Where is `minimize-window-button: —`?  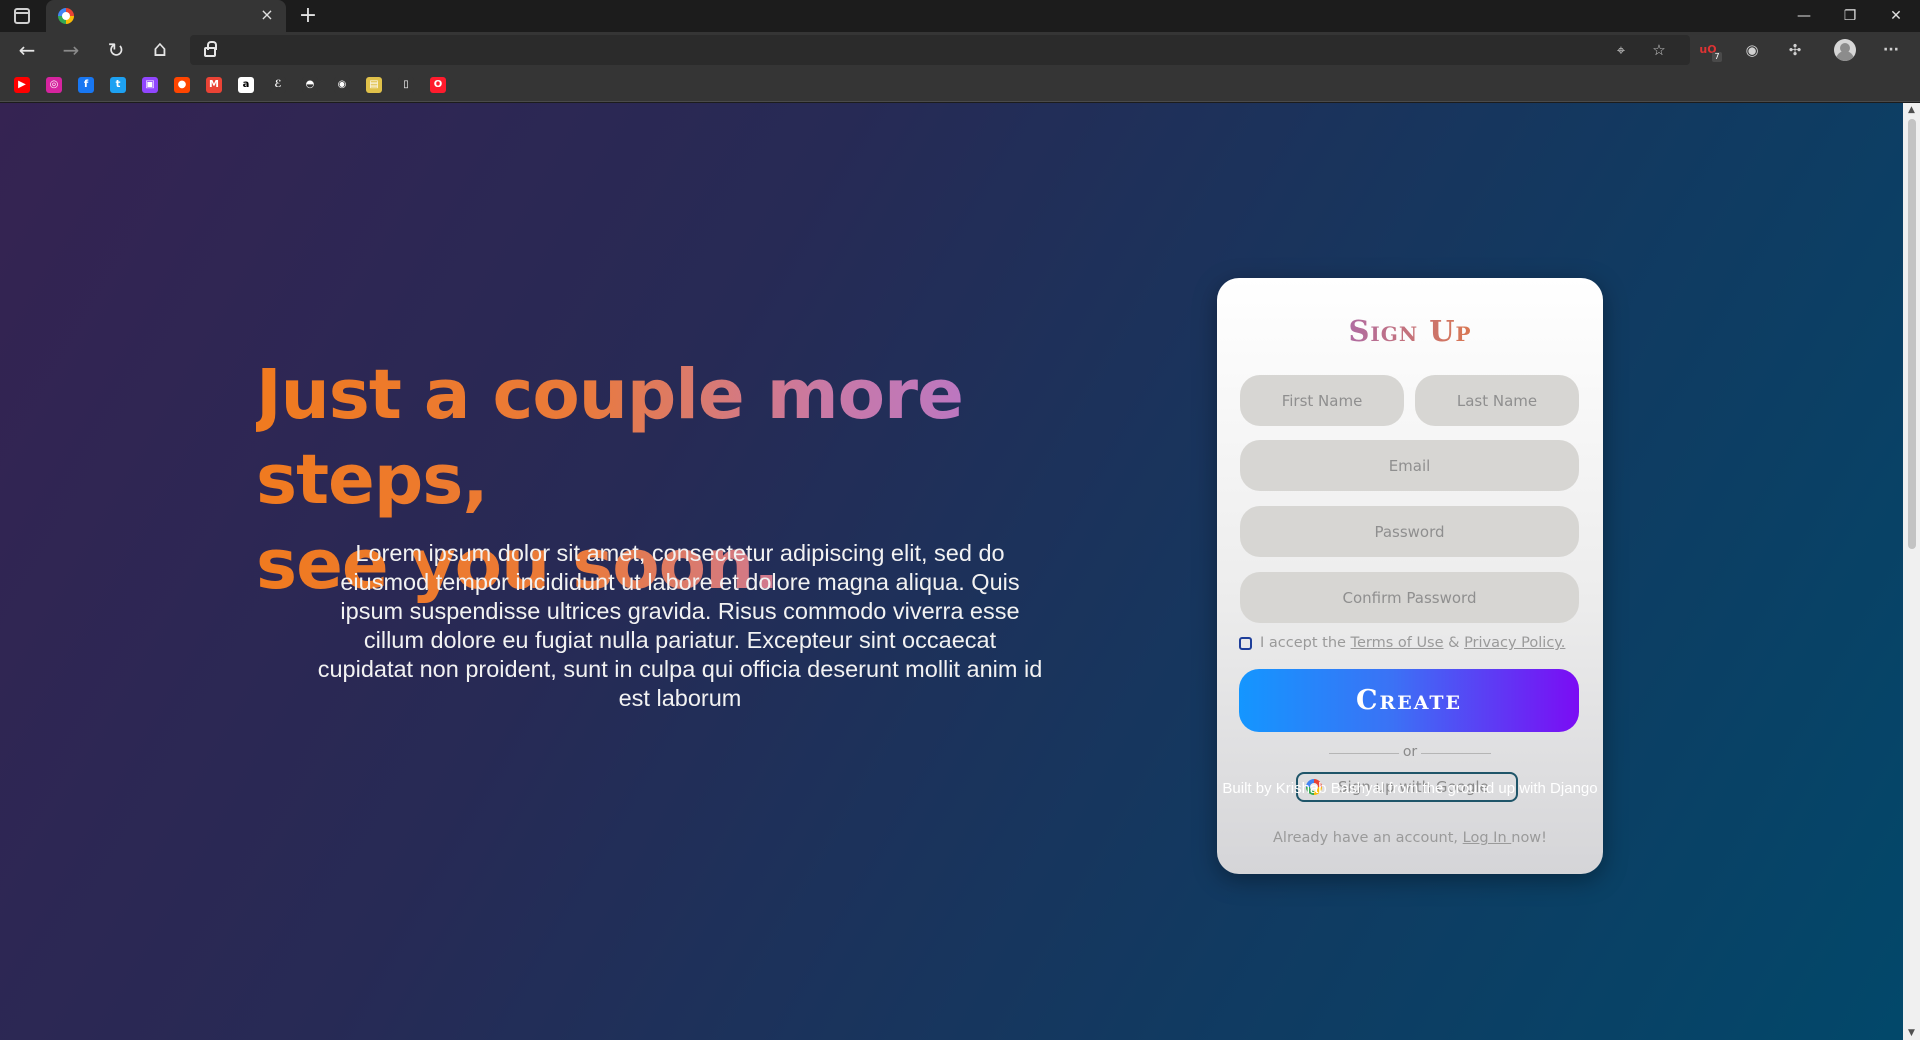
minimize-window-button: — is located at coordinates (1804, 16).